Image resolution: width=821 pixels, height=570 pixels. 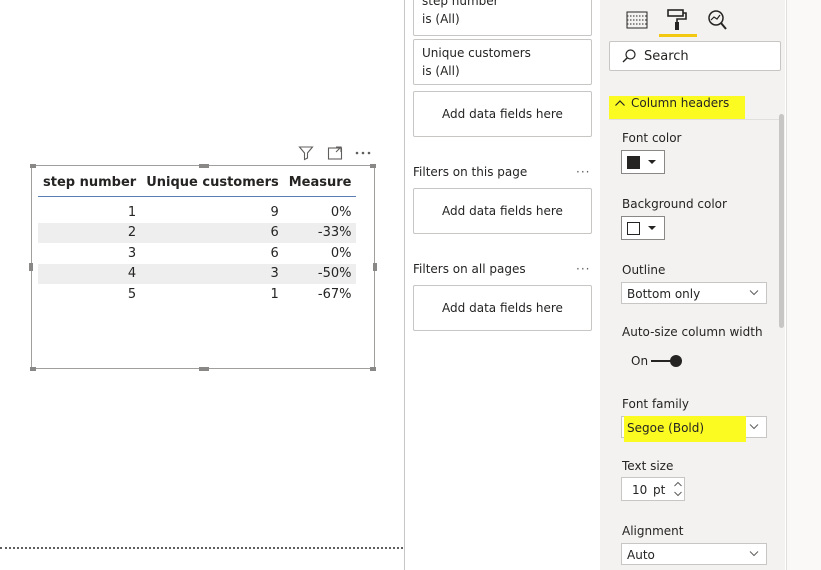 I want to click on font-color-picker, so click(x=643, y=162).